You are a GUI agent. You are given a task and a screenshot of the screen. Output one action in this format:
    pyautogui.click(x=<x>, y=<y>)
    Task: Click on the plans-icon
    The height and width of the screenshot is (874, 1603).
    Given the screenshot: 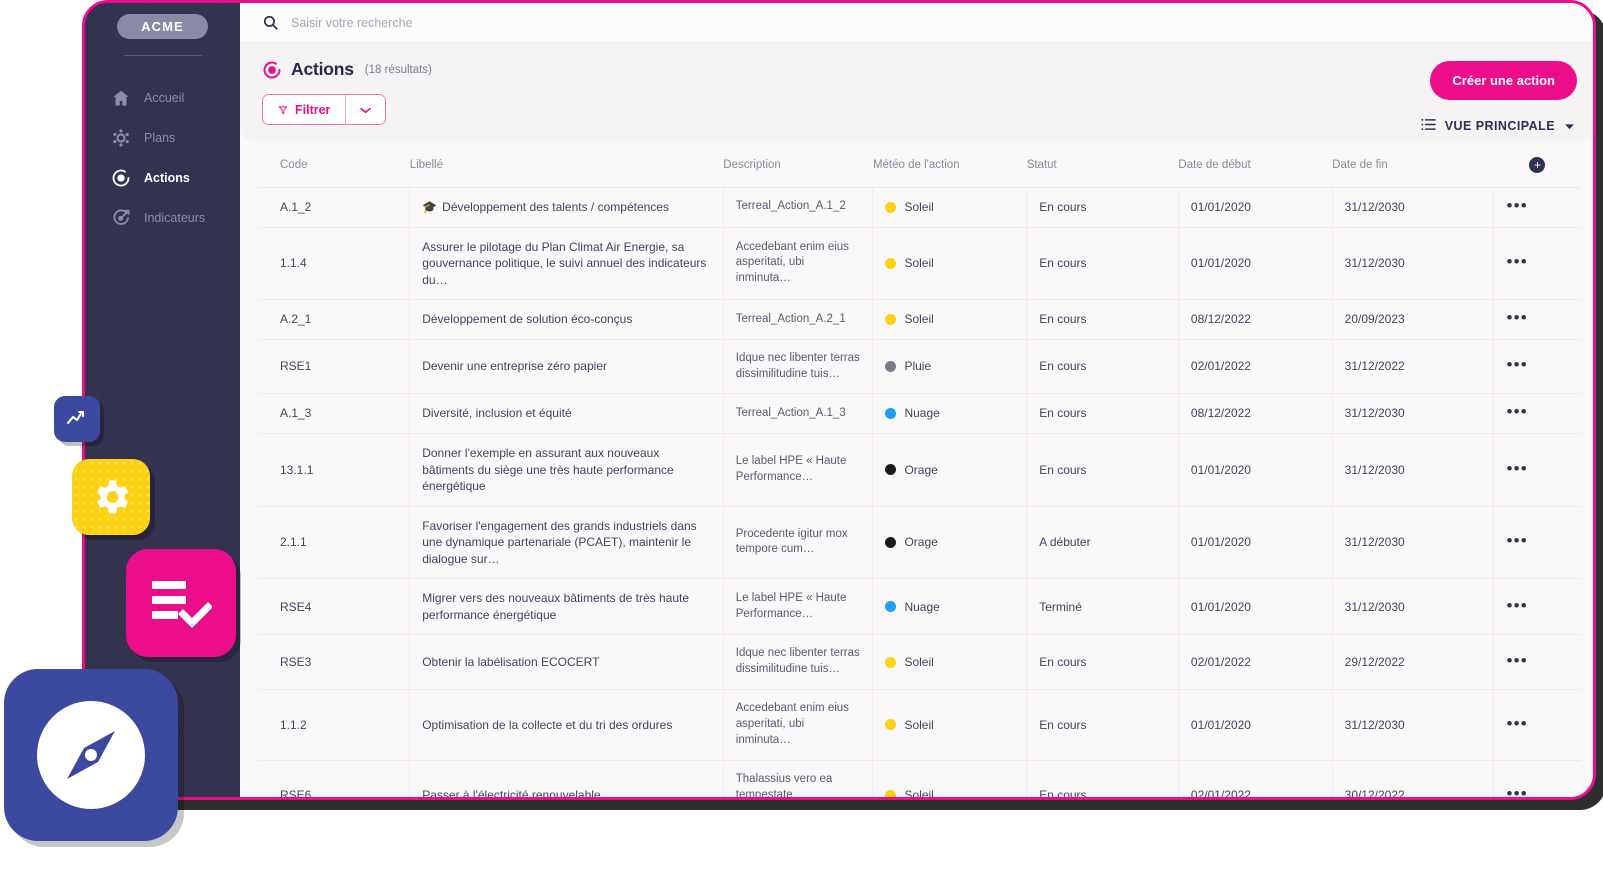 What is the action you would take?
    pyautogui.click(x=121, y=138)
    